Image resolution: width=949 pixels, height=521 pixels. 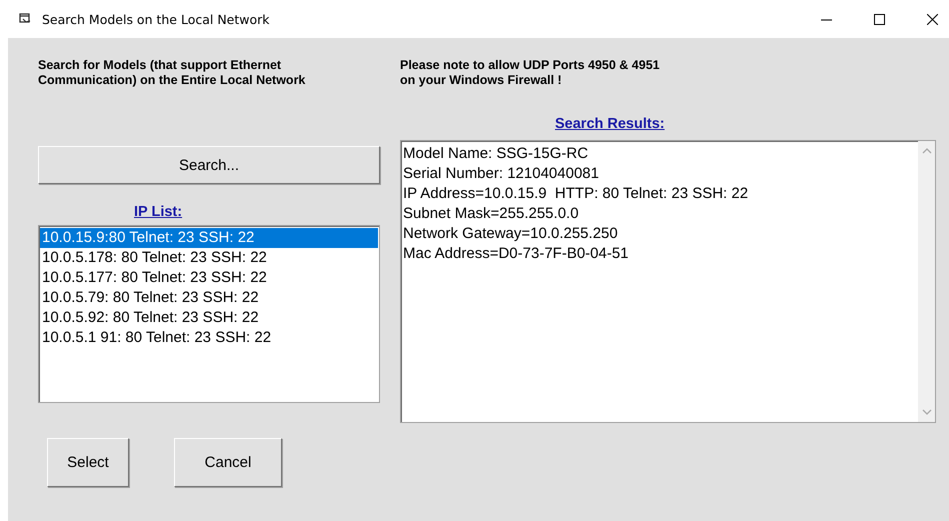 I want to click on result-line: IP Address=10.0.15.9 HTTP: 80 Telnet: 23 SSH: 22, so click(x=576, y=194).